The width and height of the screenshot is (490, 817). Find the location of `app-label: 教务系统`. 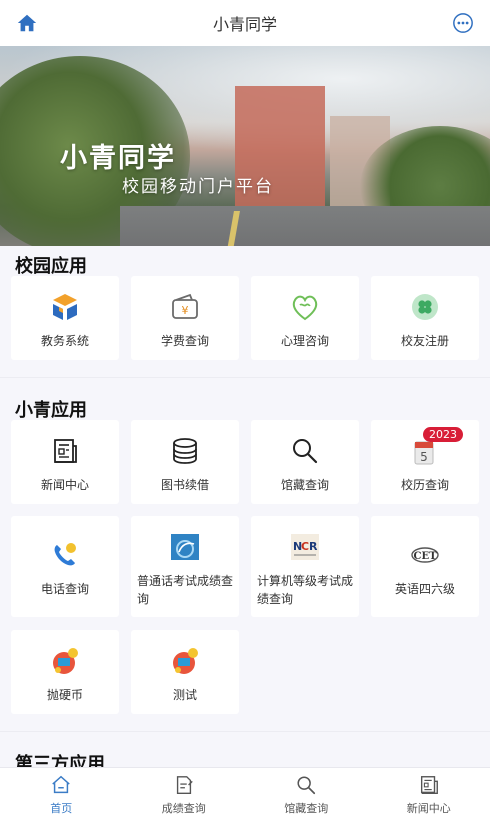

app-label: 教务系统 is located at coordinates (64, 341).